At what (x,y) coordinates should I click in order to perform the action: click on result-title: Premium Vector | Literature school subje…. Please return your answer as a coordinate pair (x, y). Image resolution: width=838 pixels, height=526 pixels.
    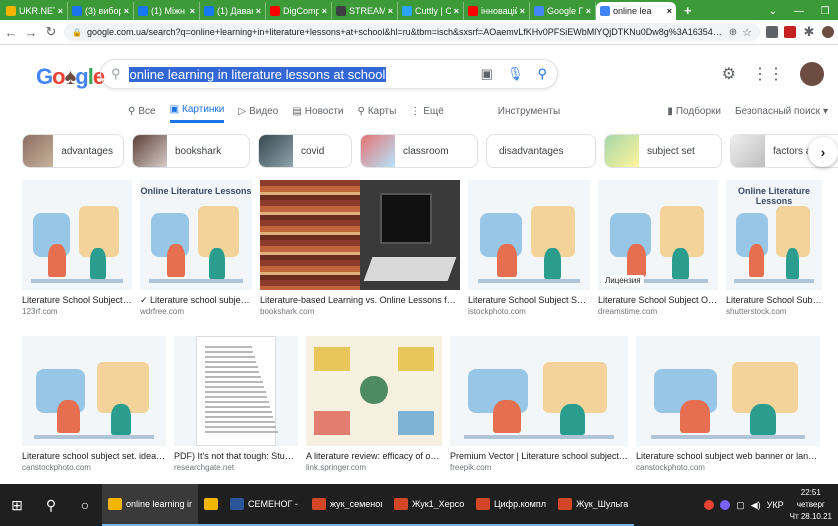
    Looking at the image, I should click on (539, 456).